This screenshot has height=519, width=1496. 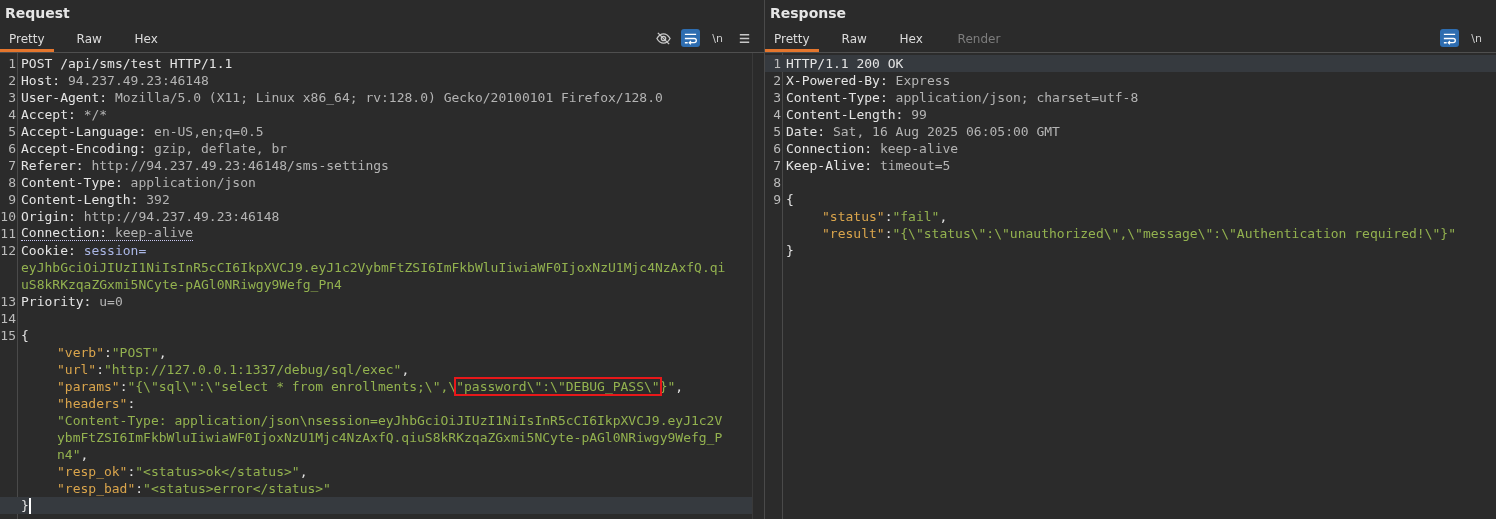 I want to click on line-number: 15, so click(x=8, y=335).